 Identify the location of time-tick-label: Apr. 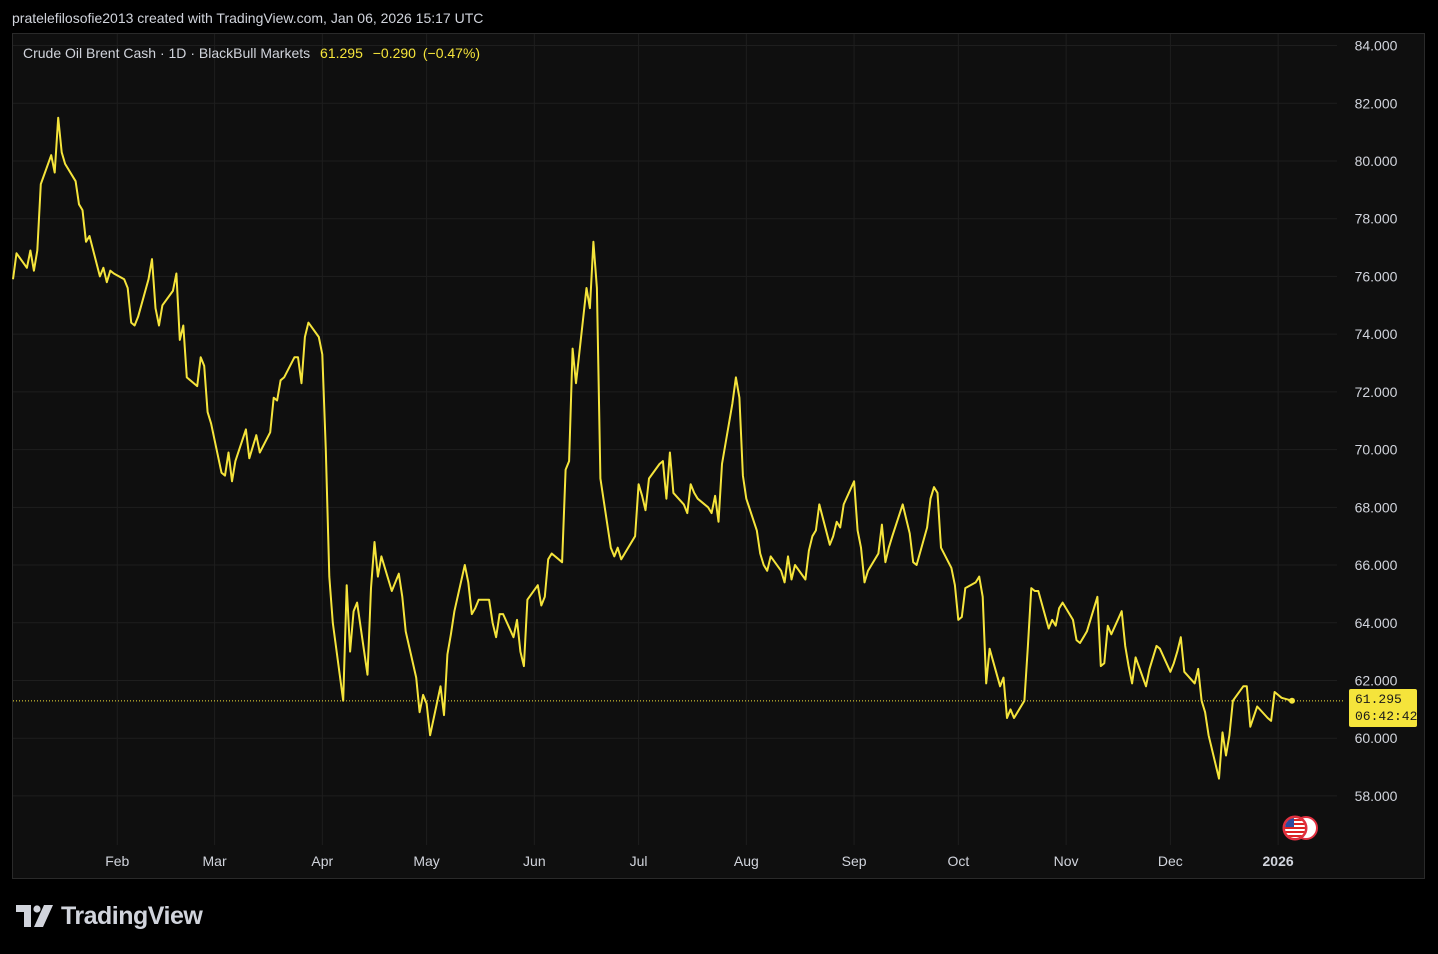
(322, 861).